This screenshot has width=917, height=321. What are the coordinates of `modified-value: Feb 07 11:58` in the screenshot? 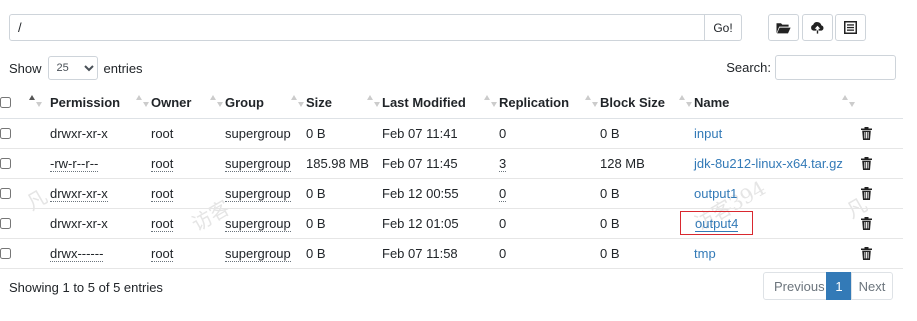 It's located at (420, 253).